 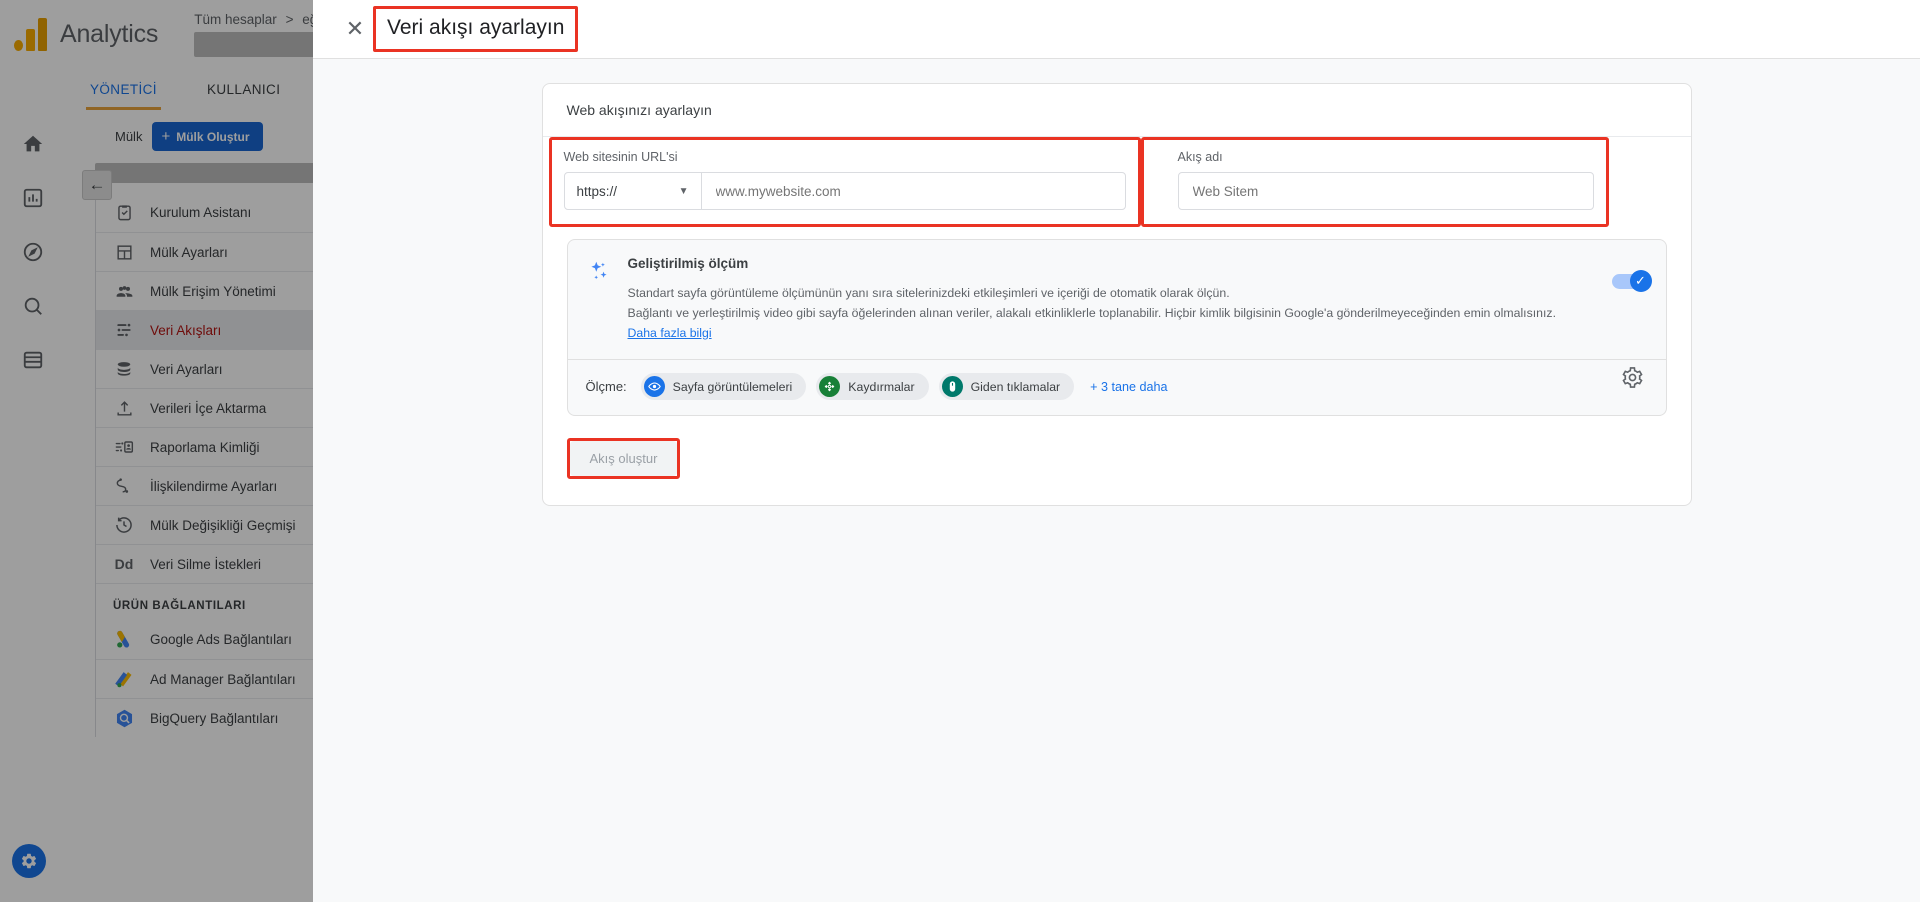 I want to click on breadcrumb-all-accounts: Tüm hesaplar, so click(x=235, y=19).